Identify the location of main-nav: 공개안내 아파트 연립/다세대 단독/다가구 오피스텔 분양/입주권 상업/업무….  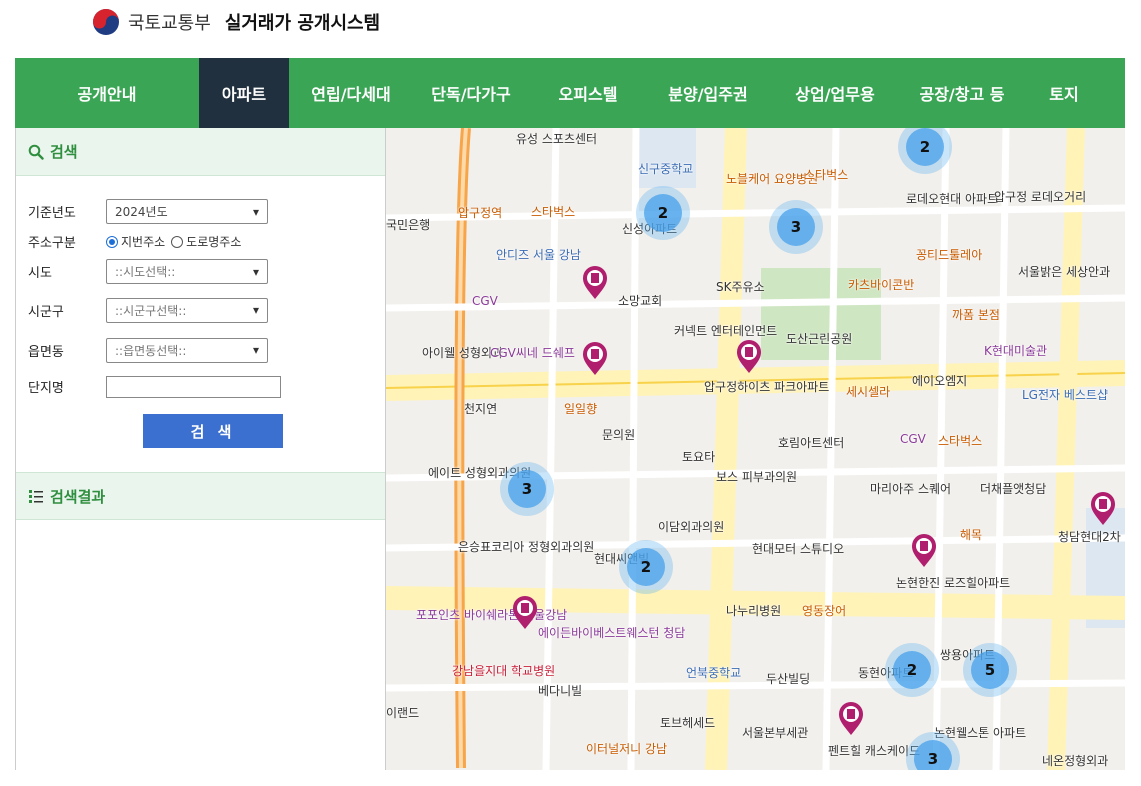
(570, 93).